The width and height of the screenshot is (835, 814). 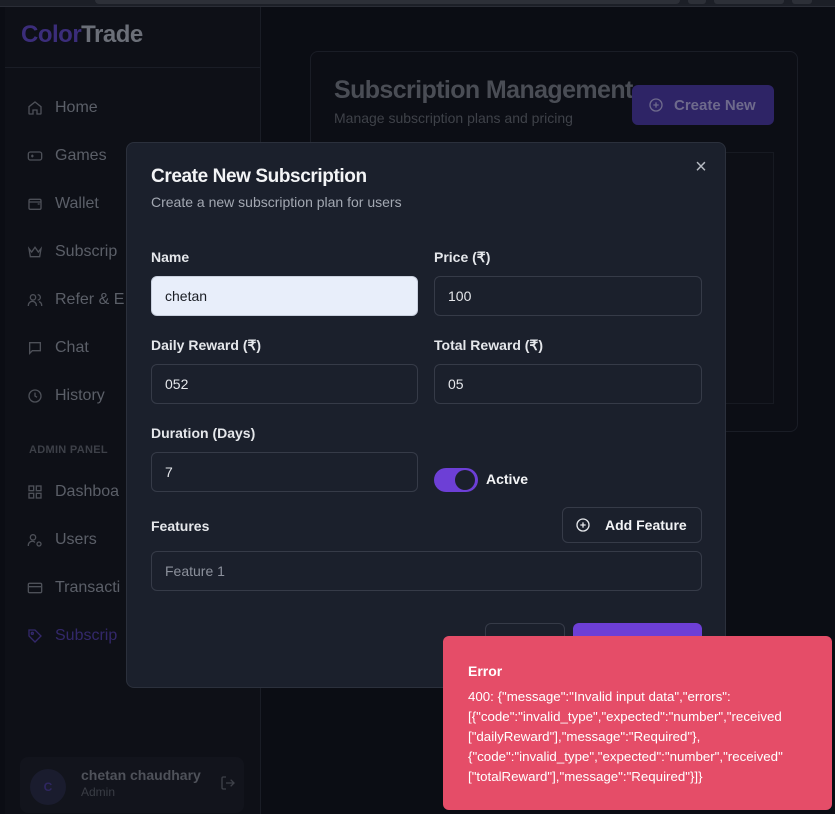 What do you see at coordinates (133, 67) in the screenshot?
I see `sidebar-divider` at bounding box center [133, 67].